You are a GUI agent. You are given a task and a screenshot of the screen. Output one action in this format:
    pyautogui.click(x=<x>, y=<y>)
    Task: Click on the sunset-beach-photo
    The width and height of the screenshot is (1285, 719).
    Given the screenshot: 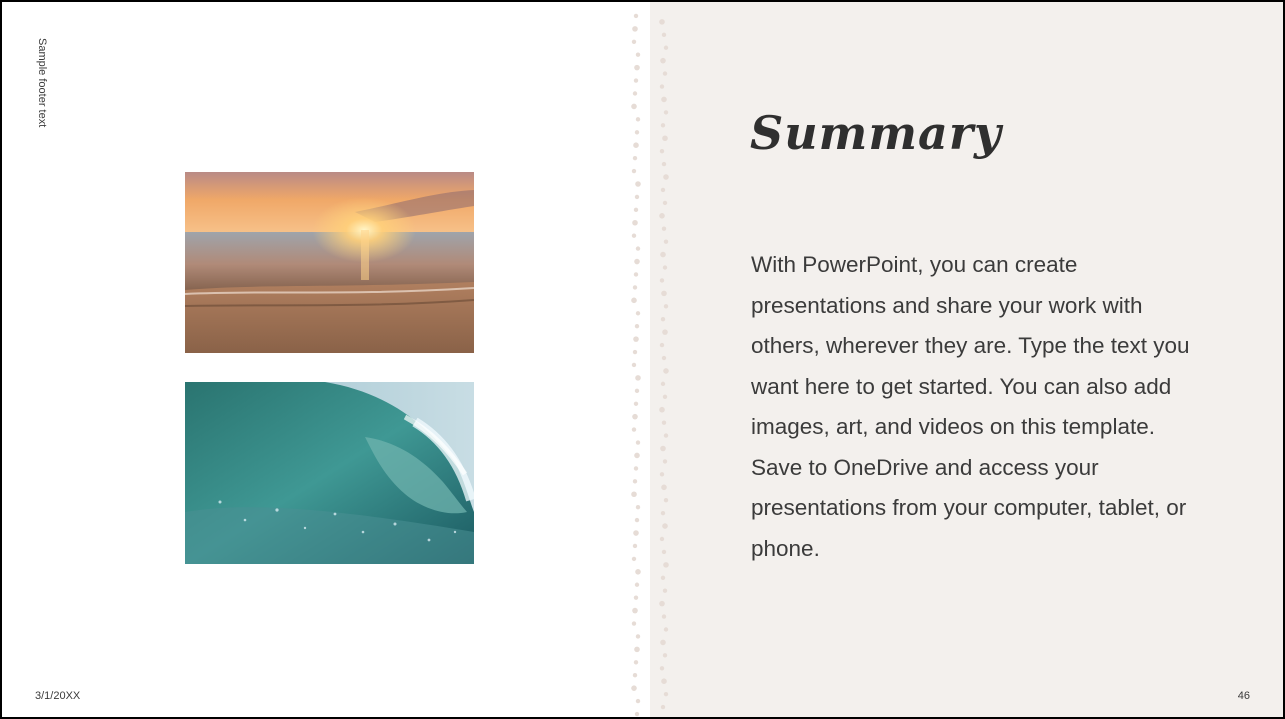 What is the action you would take?
    pyautogui.click(x=329, y=262)
    